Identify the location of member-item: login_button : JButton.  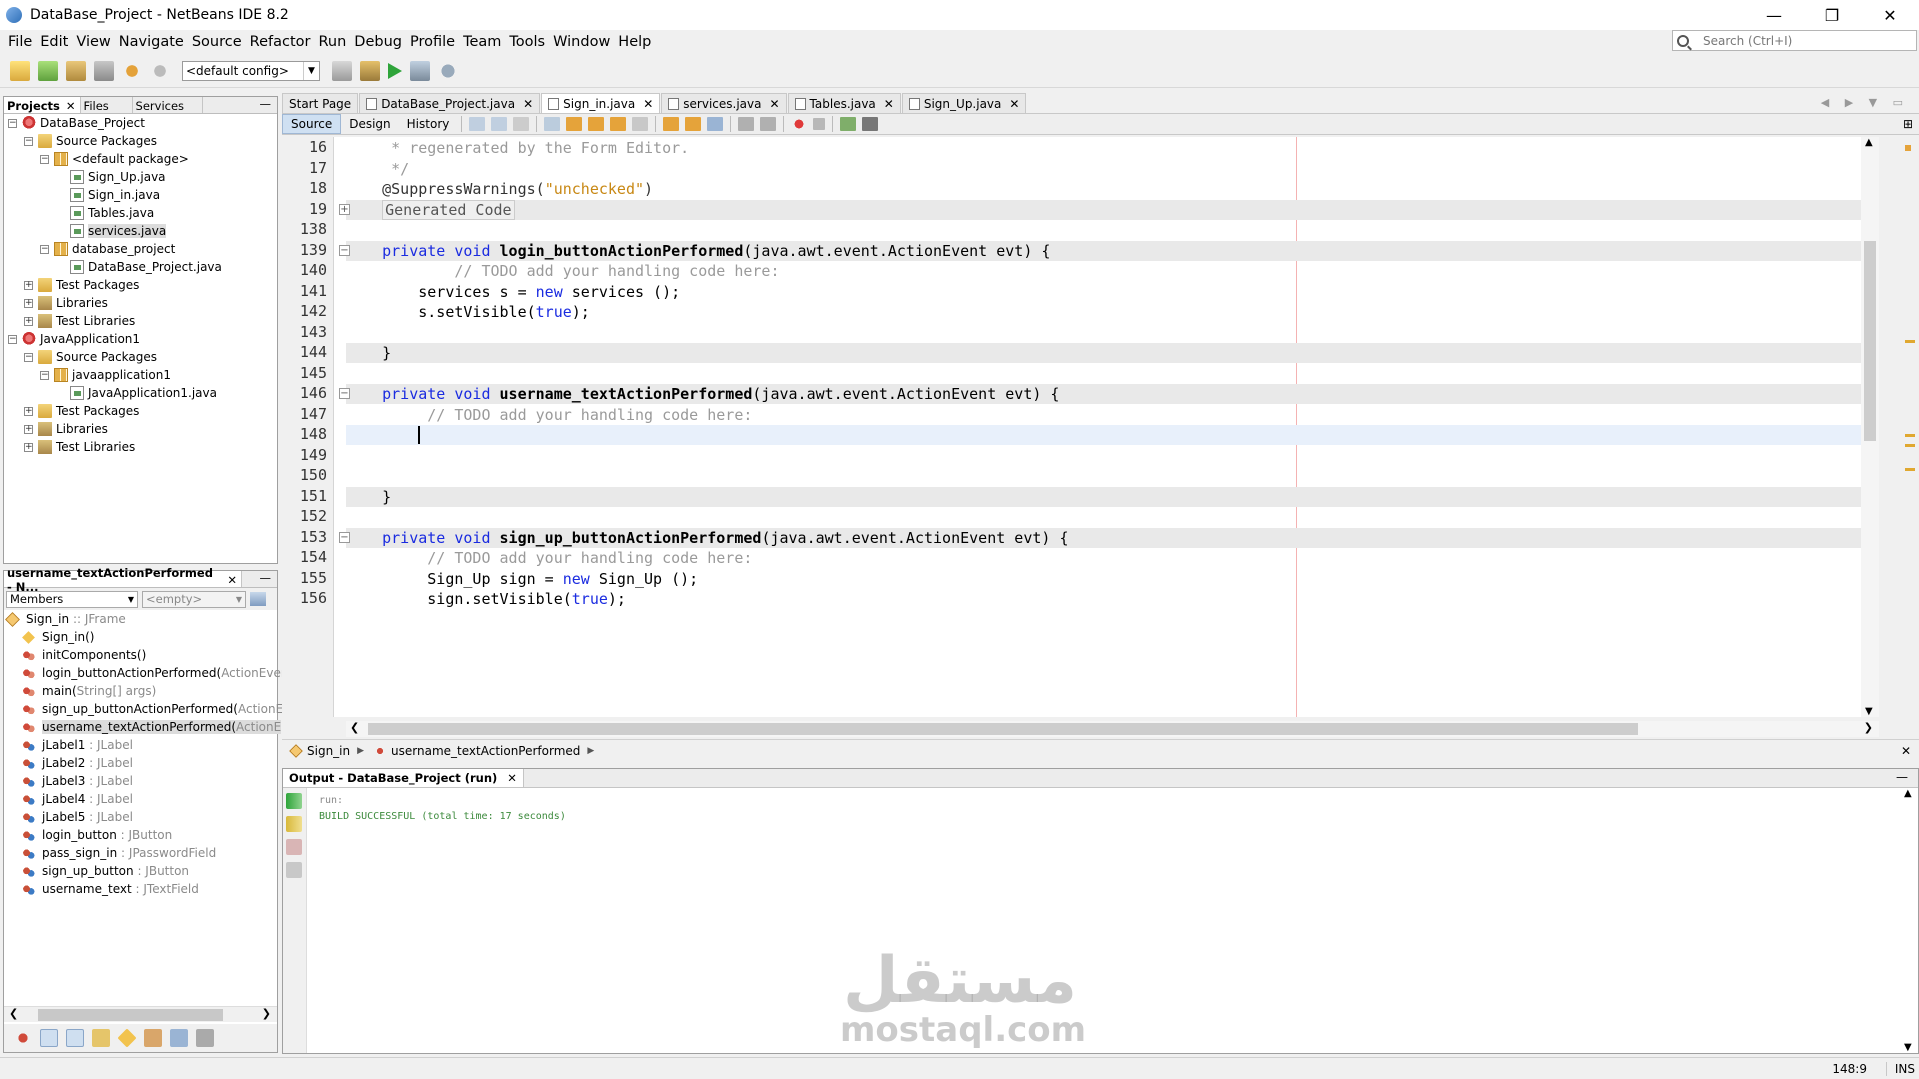
(140, 835).